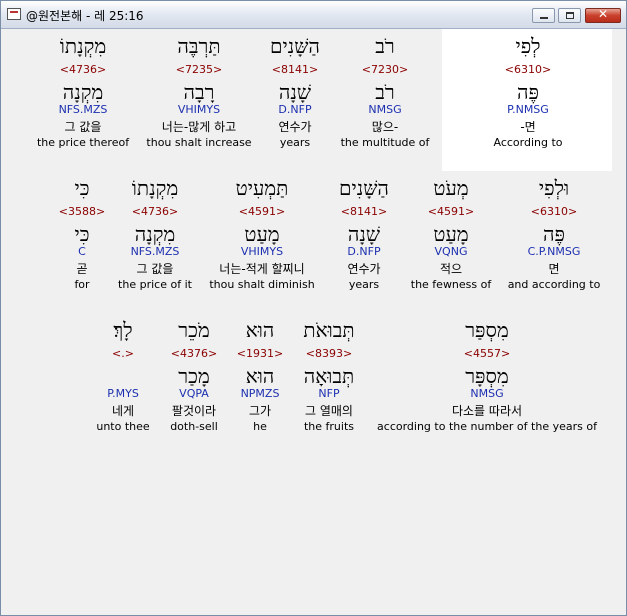 This screenshot has width=627, height=616. I want to click on lexical-form: הוּא, so click(260, 376).